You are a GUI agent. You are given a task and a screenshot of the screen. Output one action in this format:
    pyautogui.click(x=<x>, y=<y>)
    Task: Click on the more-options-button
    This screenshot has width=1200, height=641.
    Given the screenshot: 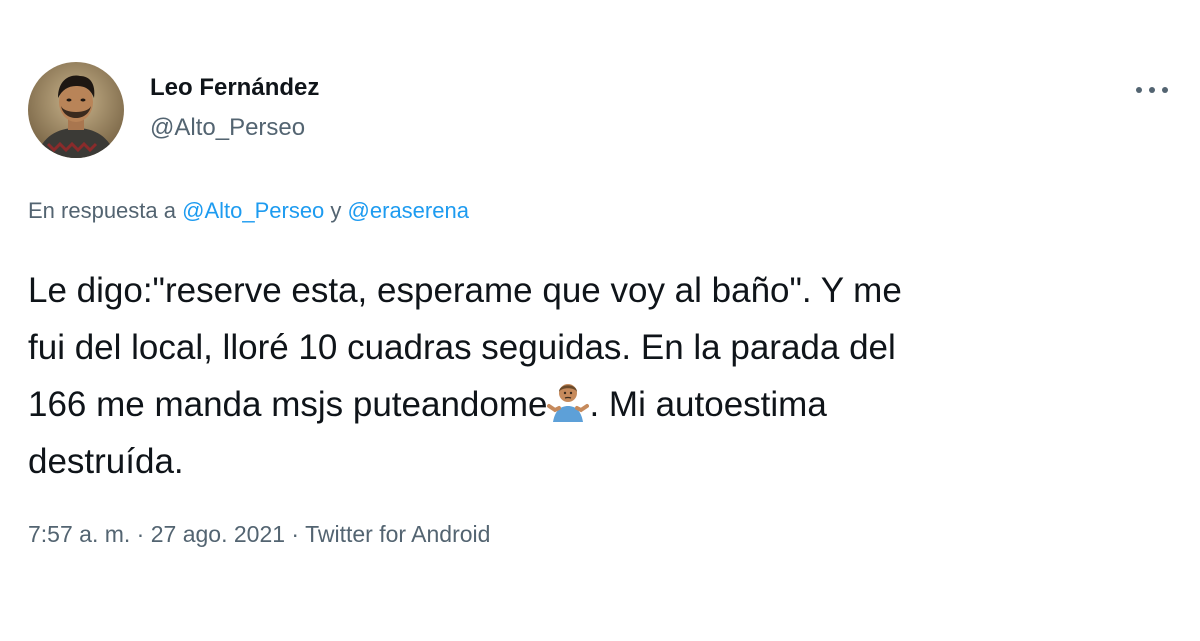 What is the action you would take?
    pyautogui.click(x=1152, y=90)
    